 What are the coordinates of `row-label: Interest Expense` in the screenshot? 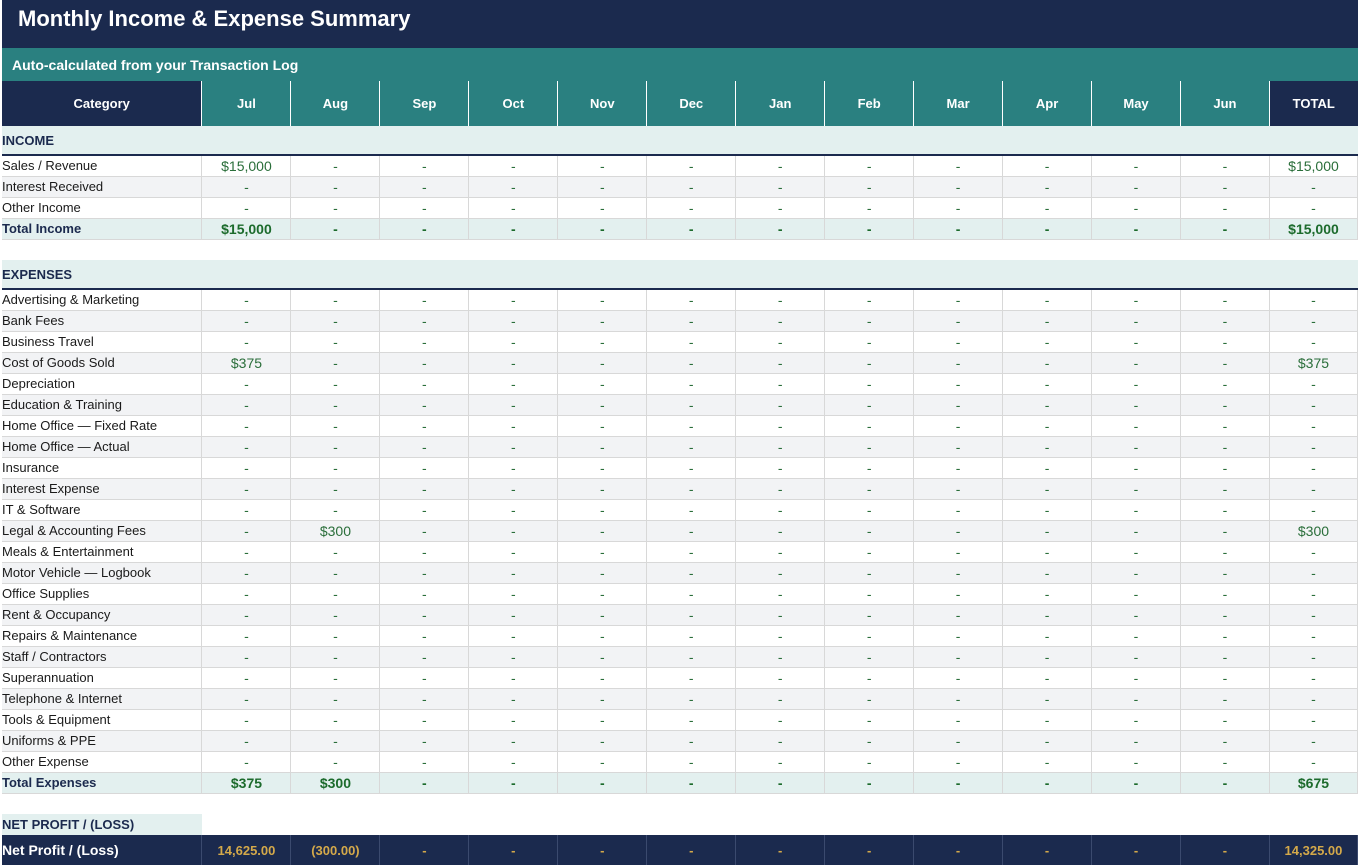 It's located at (102, 489).